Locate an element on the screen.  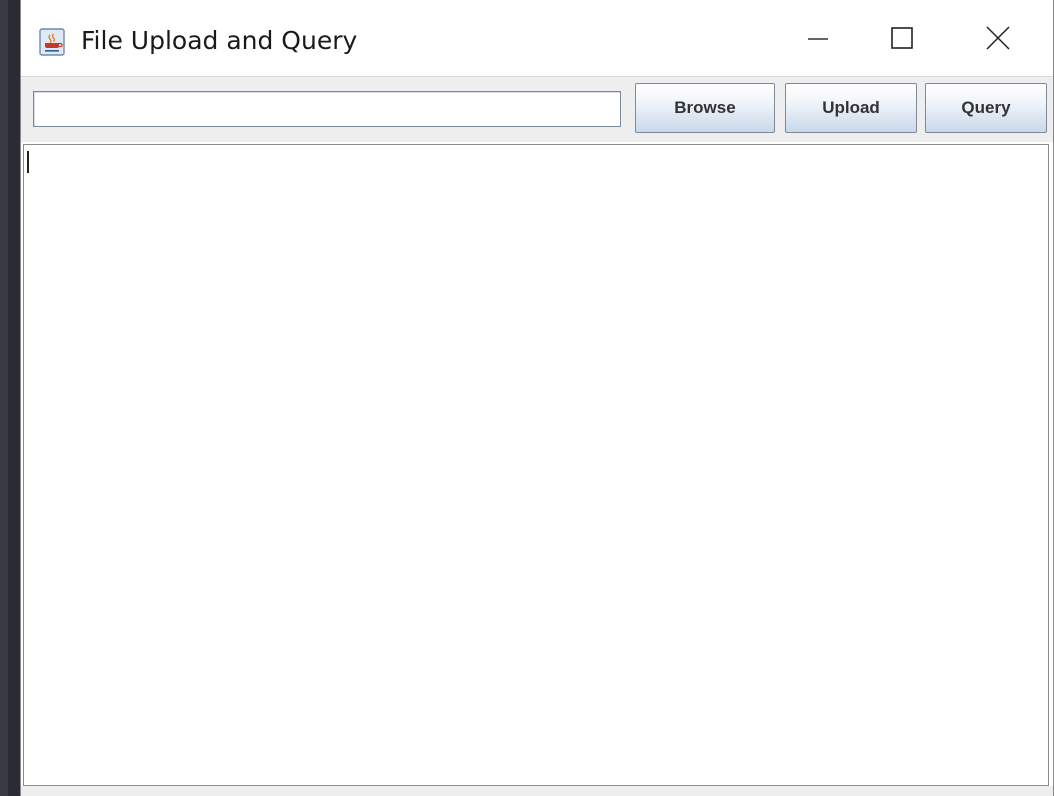
toolbar: Browse Upload Query is located at coordinates (537, 109).